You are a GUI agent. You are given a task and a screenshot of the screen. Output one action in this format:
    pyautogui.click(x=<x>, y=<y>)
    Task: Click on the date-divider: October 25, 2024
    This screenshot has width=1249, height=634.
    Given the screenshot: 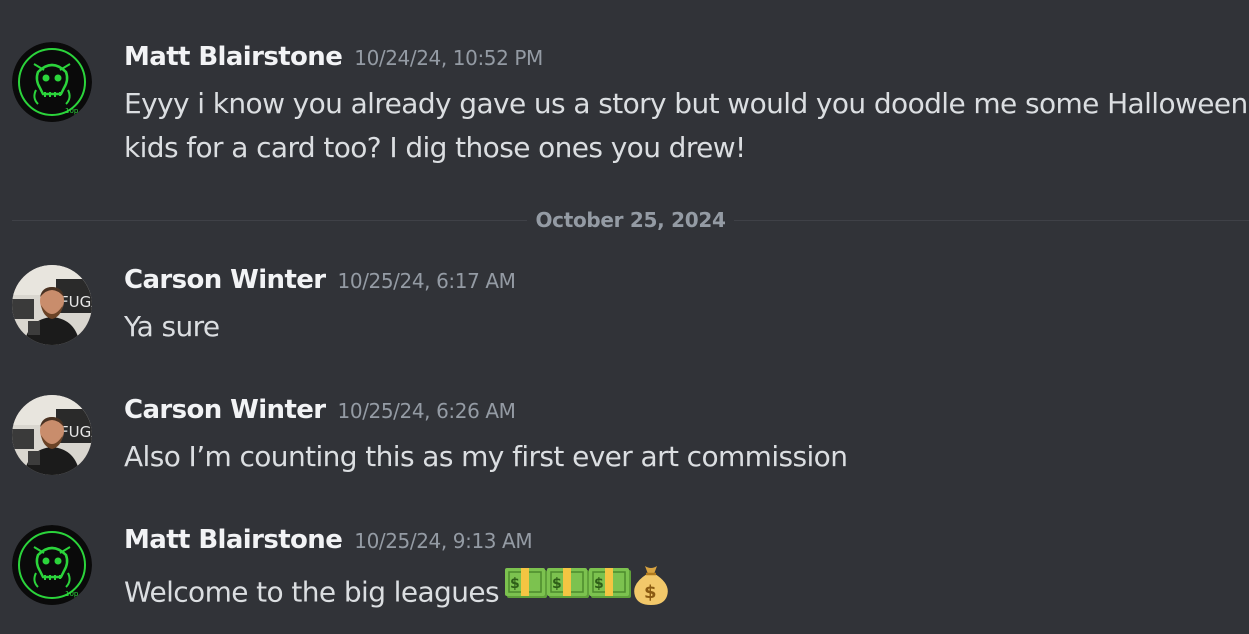 What is the action you would take?
    pyautogui.click(x=630, y=220)
    